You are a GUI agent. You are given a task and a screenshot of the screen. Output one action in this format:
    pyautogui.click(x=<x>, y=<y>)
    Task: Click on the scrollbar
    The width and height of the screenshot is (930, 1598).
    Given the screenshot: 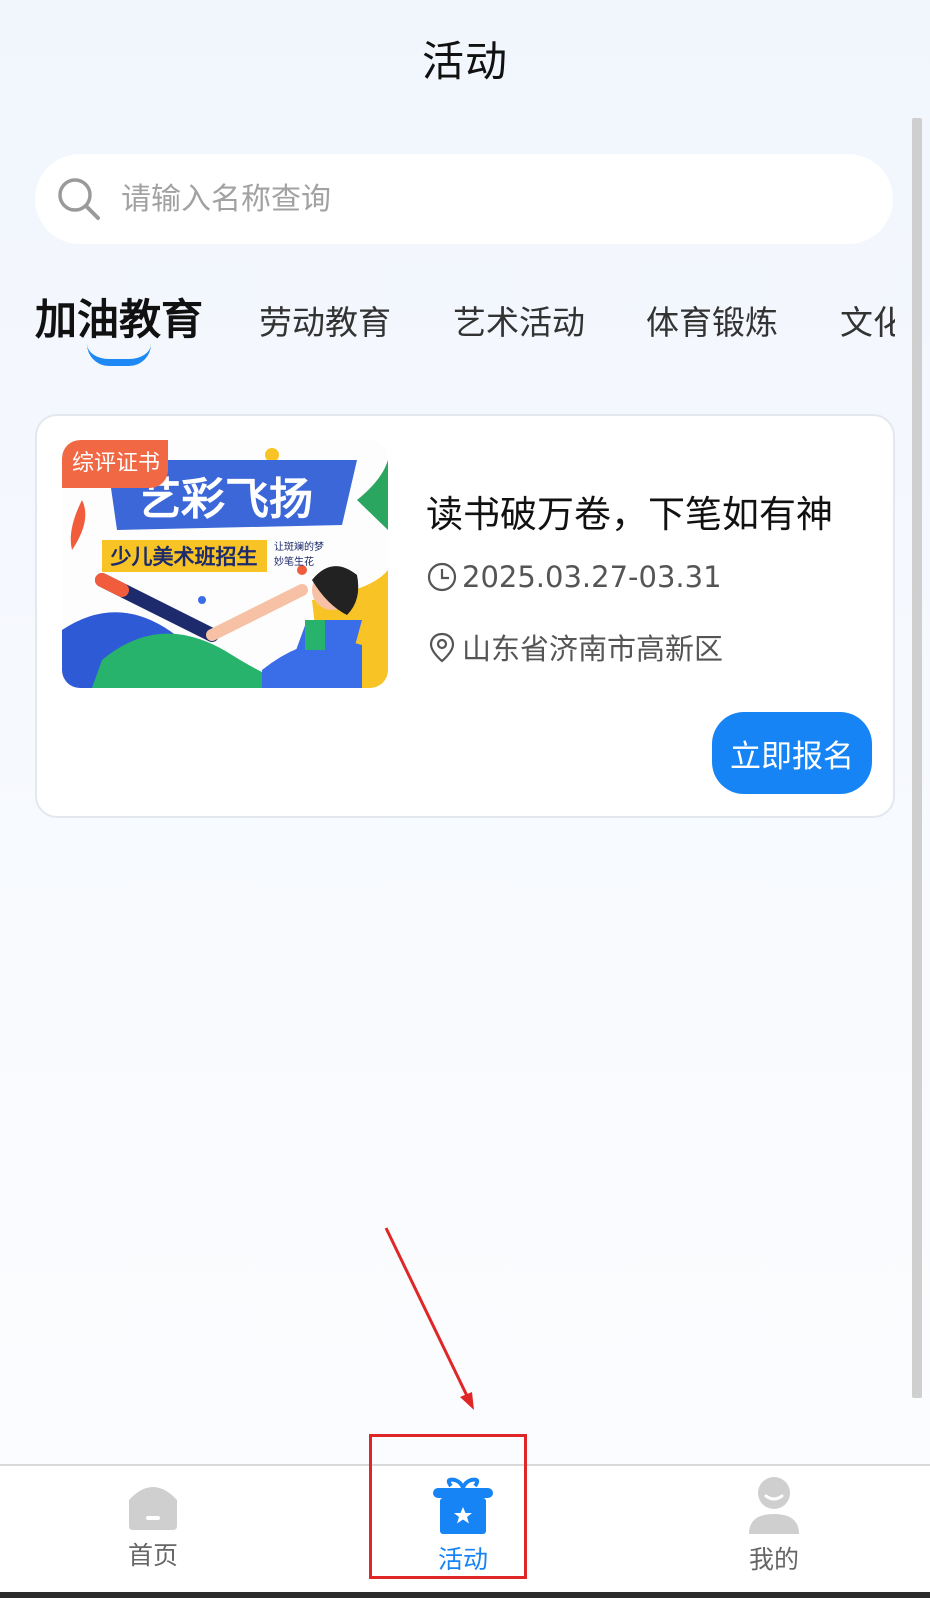 What is the action you would take?
    pyautogui.click(x=917, y=758)
    